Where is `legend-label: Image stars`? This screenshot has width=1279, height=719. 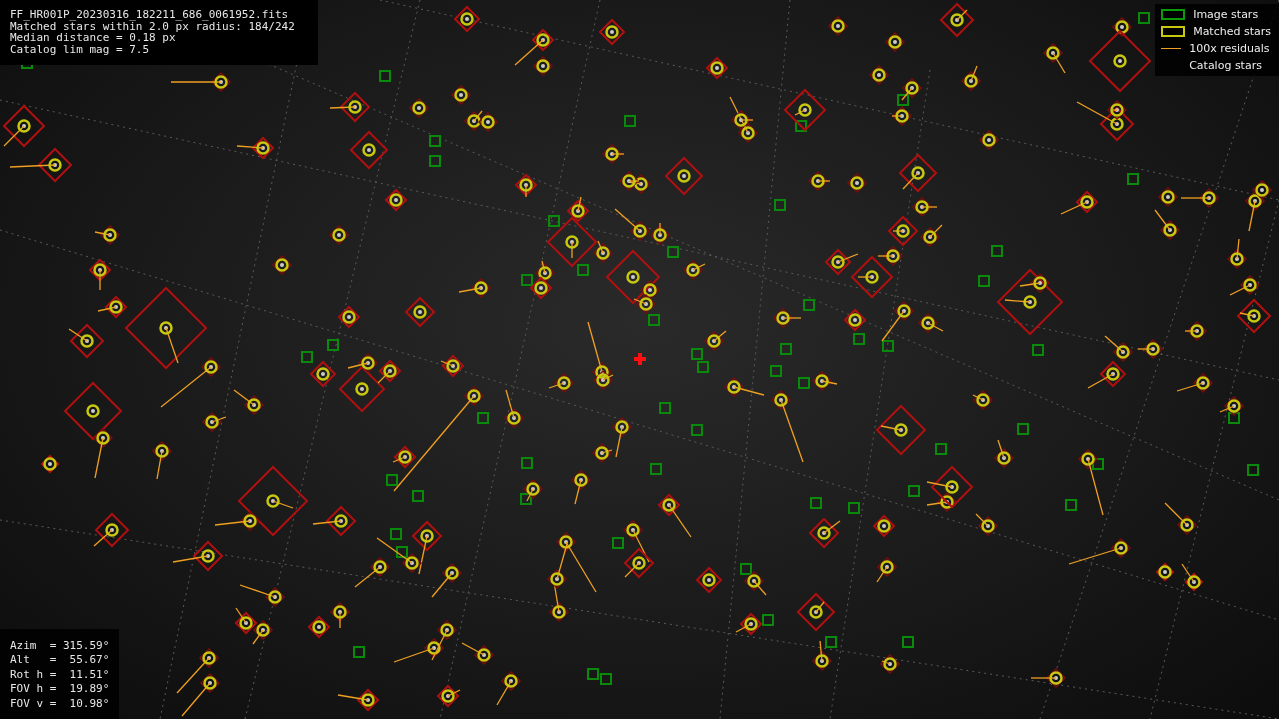
legend-label: Image stars is located at coordinates (1226, 14).